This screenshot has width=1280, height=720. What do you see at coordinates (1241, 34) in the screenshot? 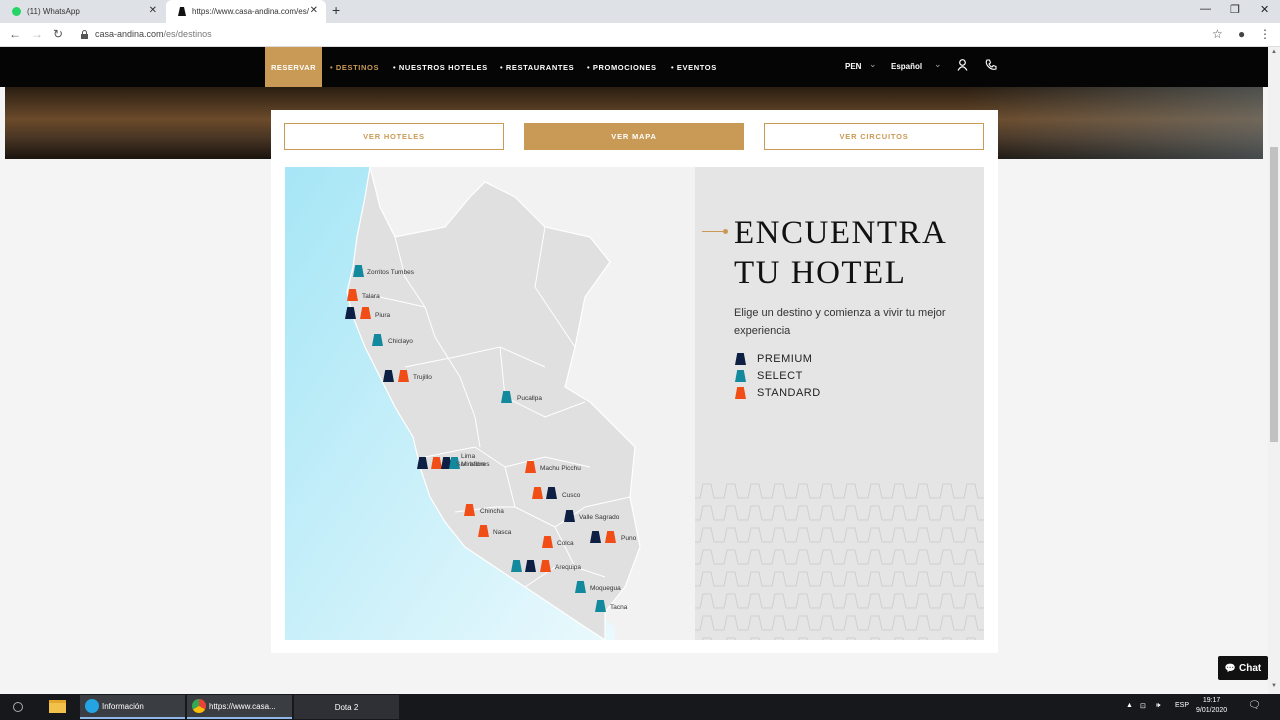
I see `profile-icon: ●` at bounding box center [1241, 34].